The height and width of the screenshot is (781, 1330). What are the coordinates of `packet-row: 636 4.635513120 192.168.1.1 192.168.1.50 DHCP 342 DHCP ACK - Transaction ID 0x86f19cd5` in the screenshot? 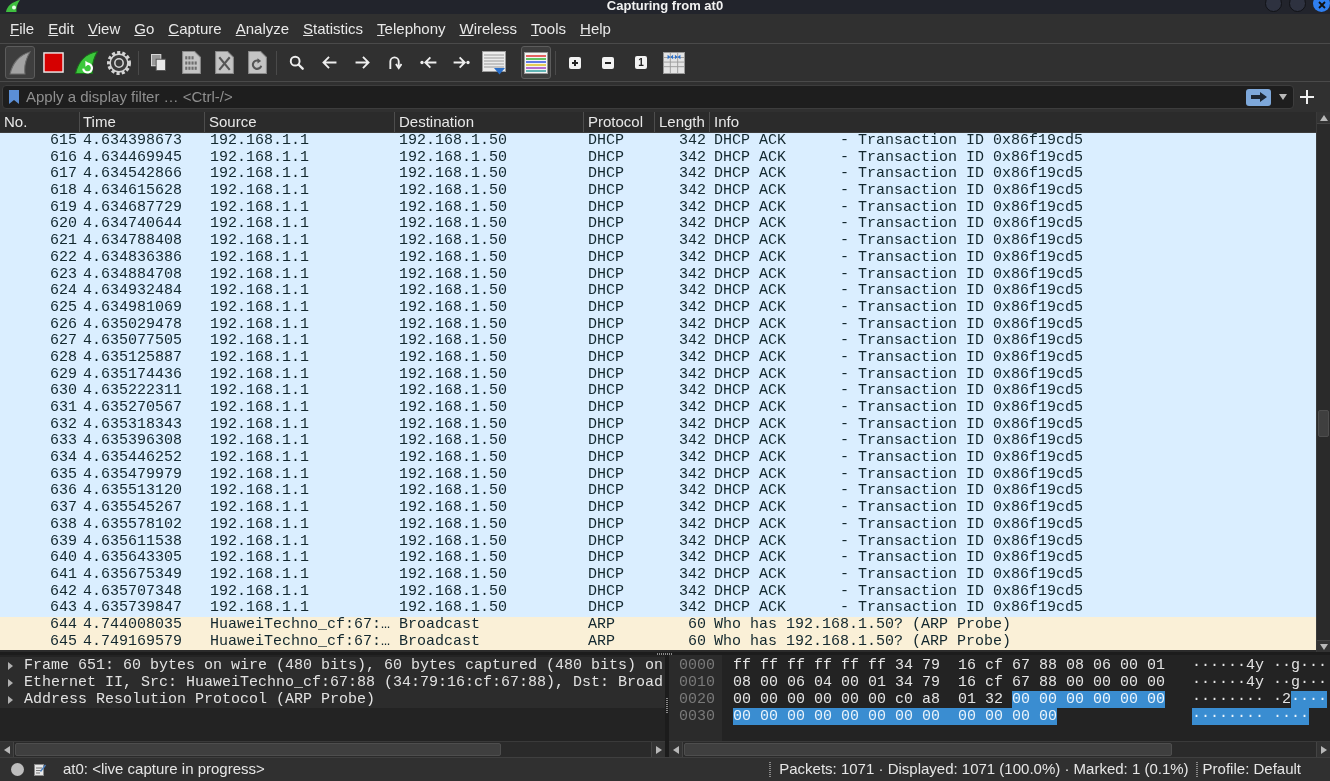 It's located at (658, 492).